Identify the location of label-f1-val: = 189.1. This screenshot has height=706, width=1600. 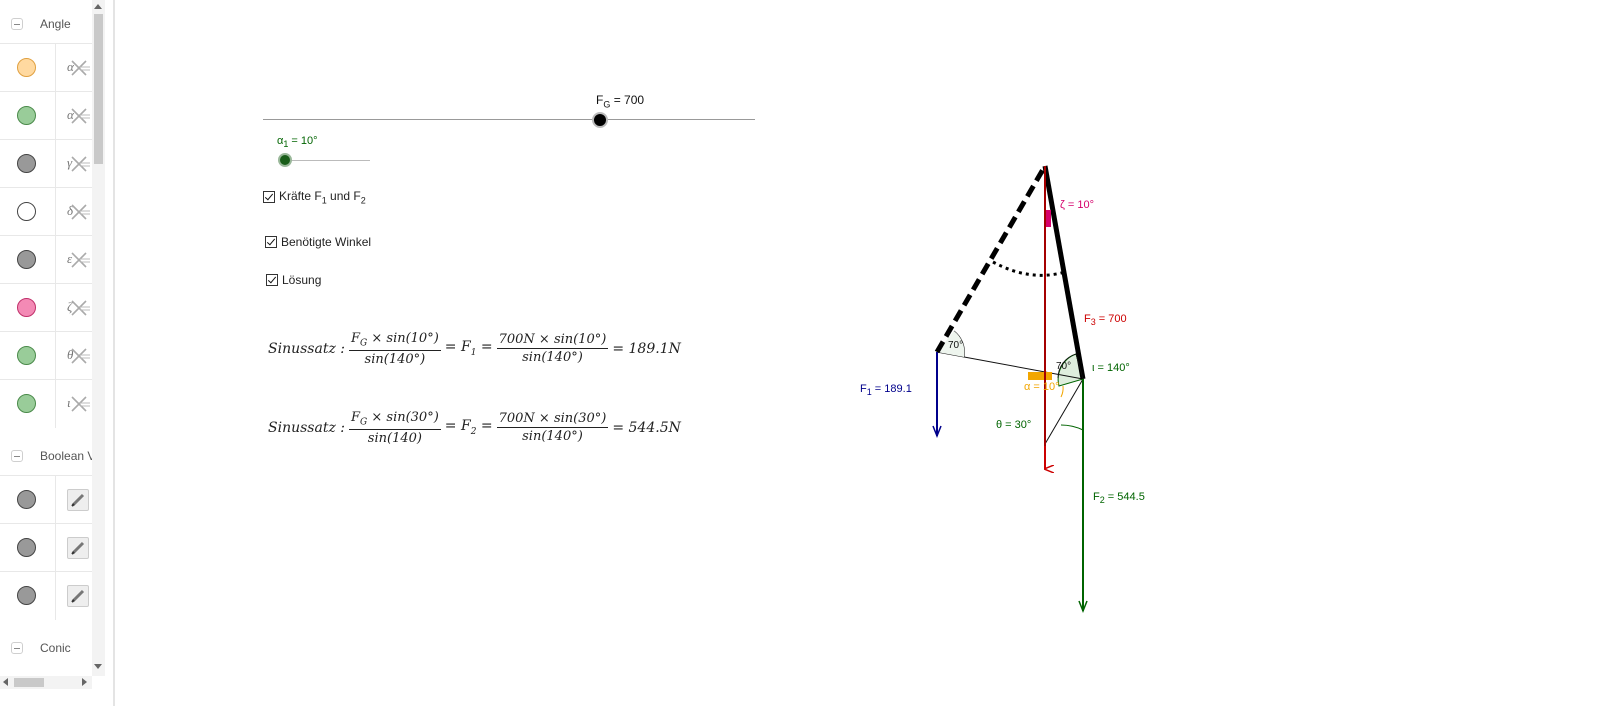
(891, 389).